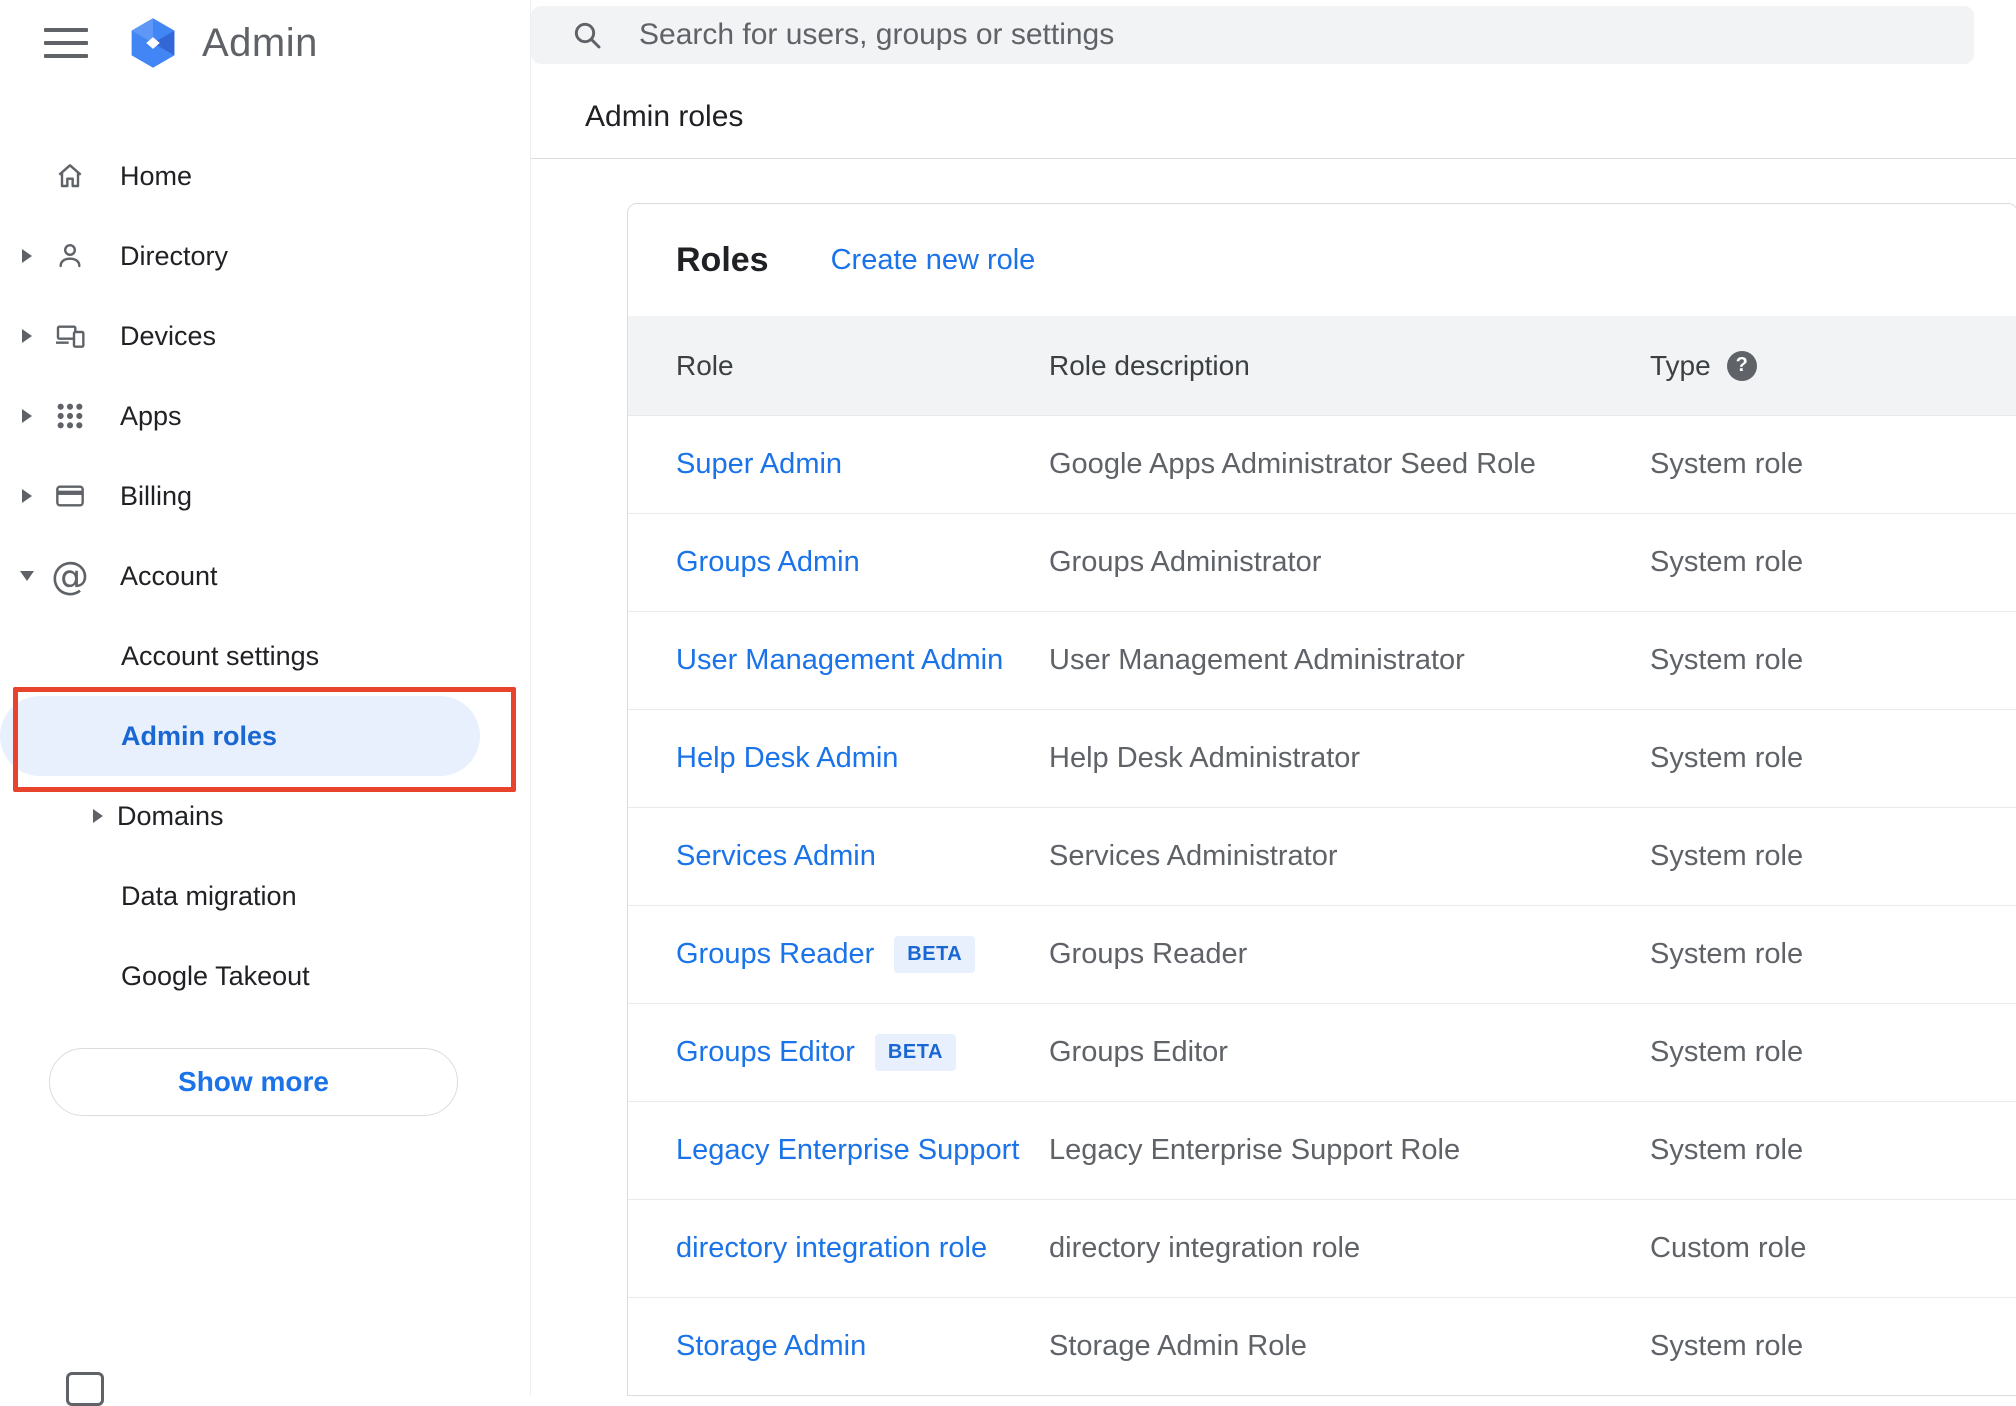 This screenshot has height=1406, width=2016. What do you see at coordinates (151, 415) in the screenshot?
I see `sidebar-item-label: Apps` at bounding box center [151, 415].